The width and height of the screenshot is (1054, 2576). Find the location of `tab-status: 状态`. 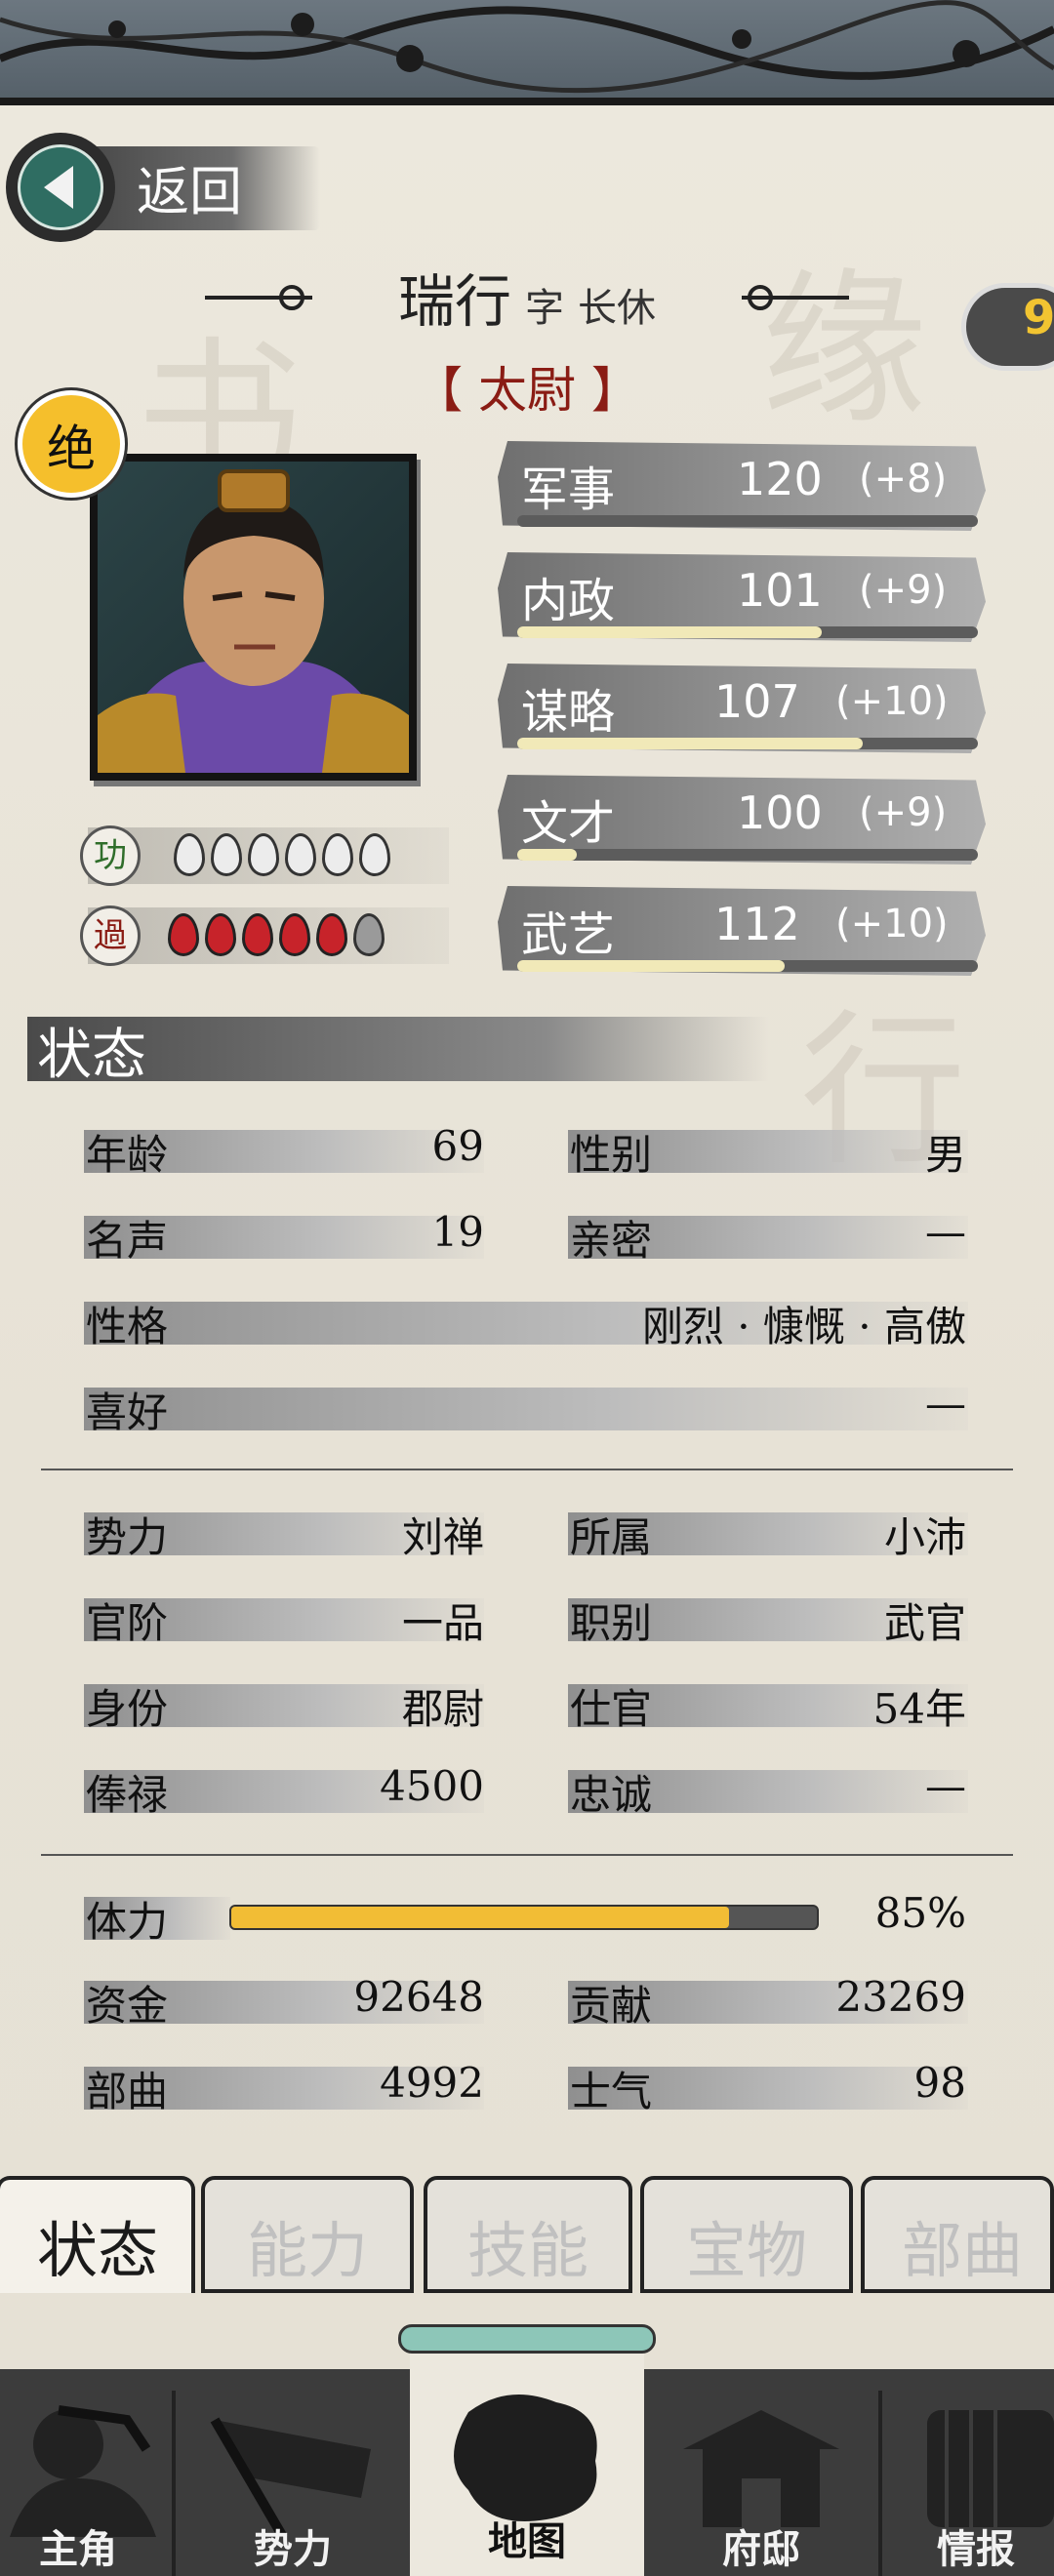

tab-status: 状态 is located at coordinates (97, 2234).